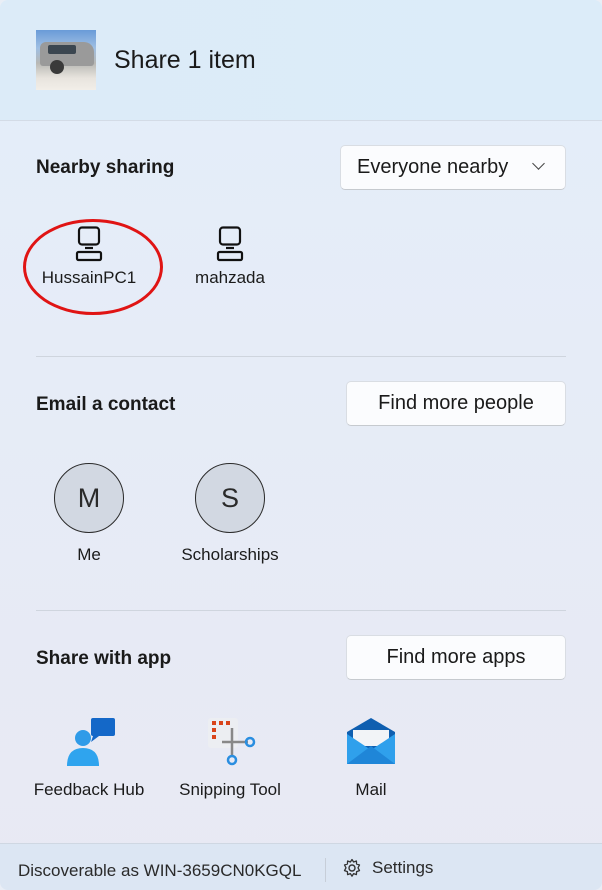 This screenshot has height=890, width=602. I want to click on highlight-annotation, so click(93, 267).